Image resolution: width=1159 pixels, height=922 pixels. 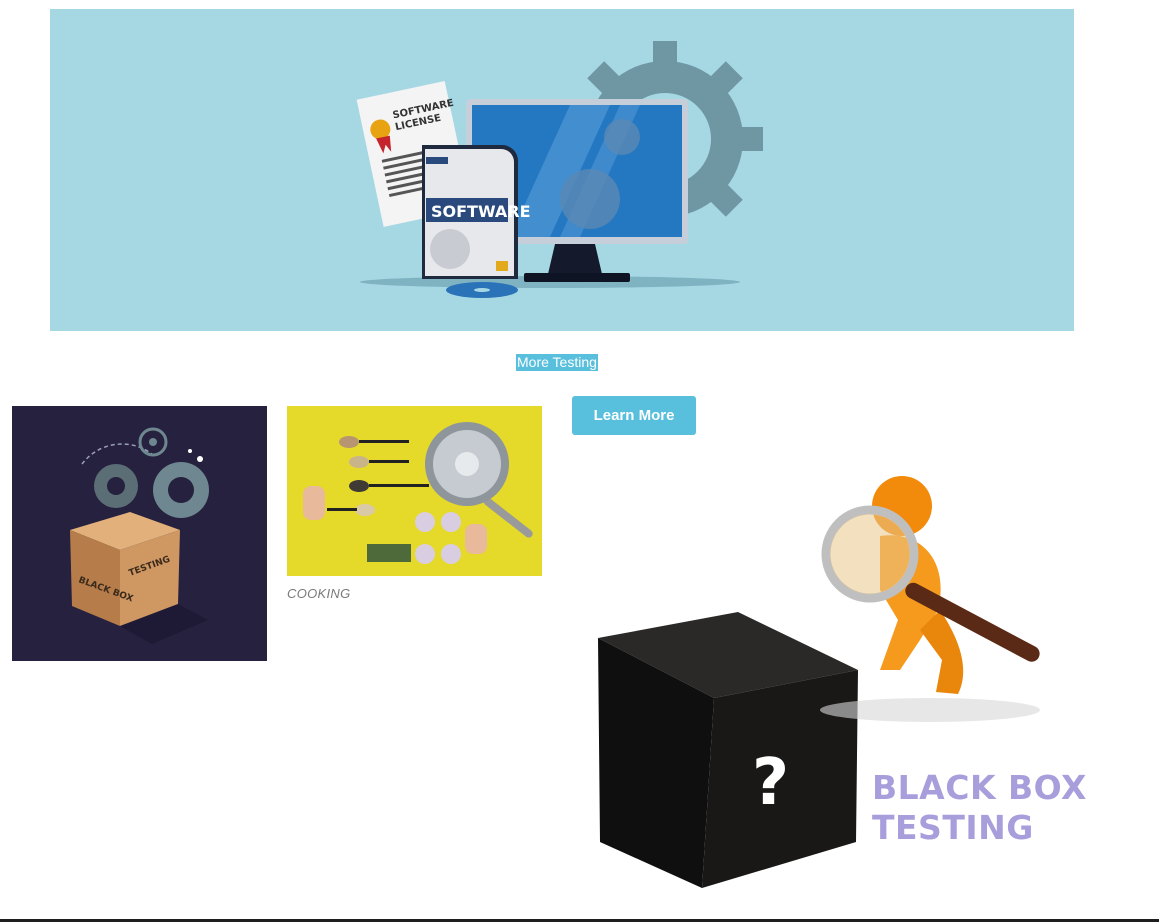 I want to click on learn-more-button: Learn More, so click(x=634, y=415).